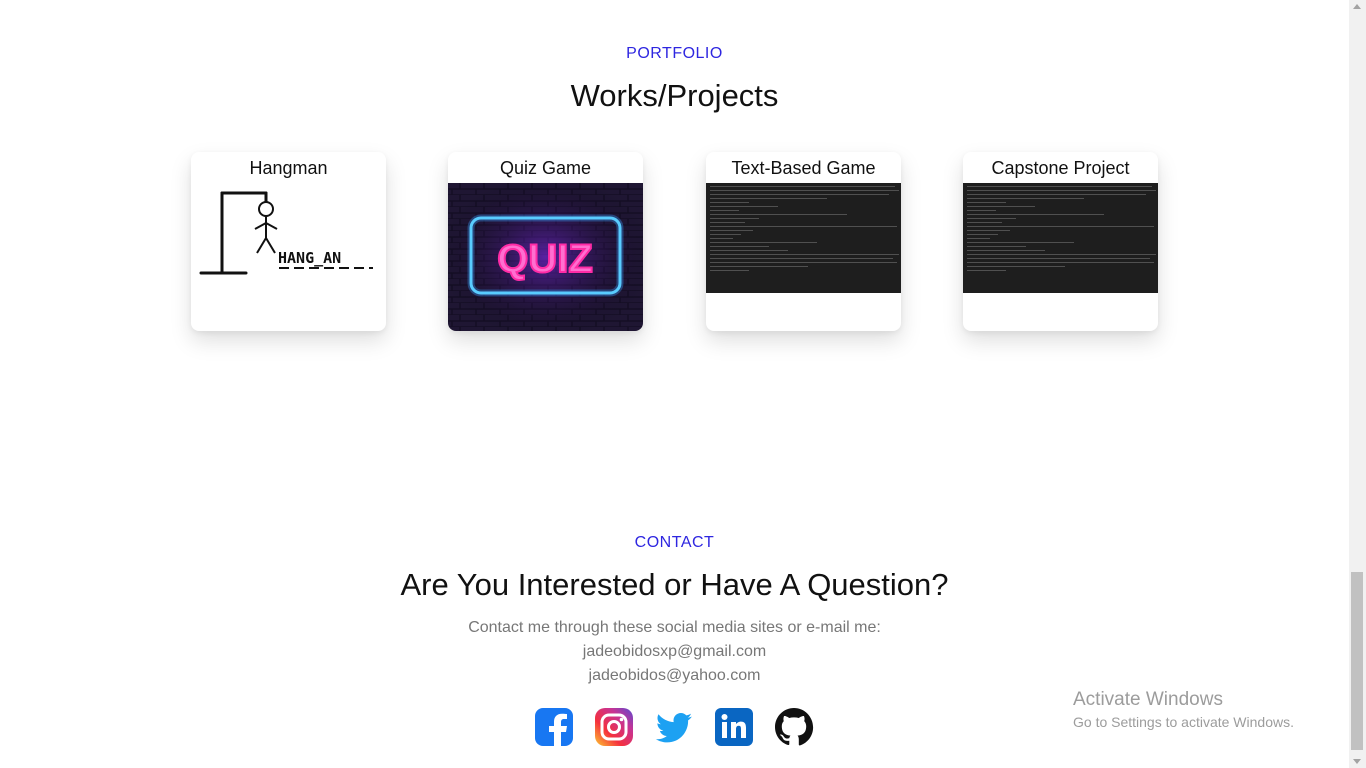 This screenshot has width=1366, height=768. I want to click on project-card-capstone-project: Capstone Project, so click(1060, 241).